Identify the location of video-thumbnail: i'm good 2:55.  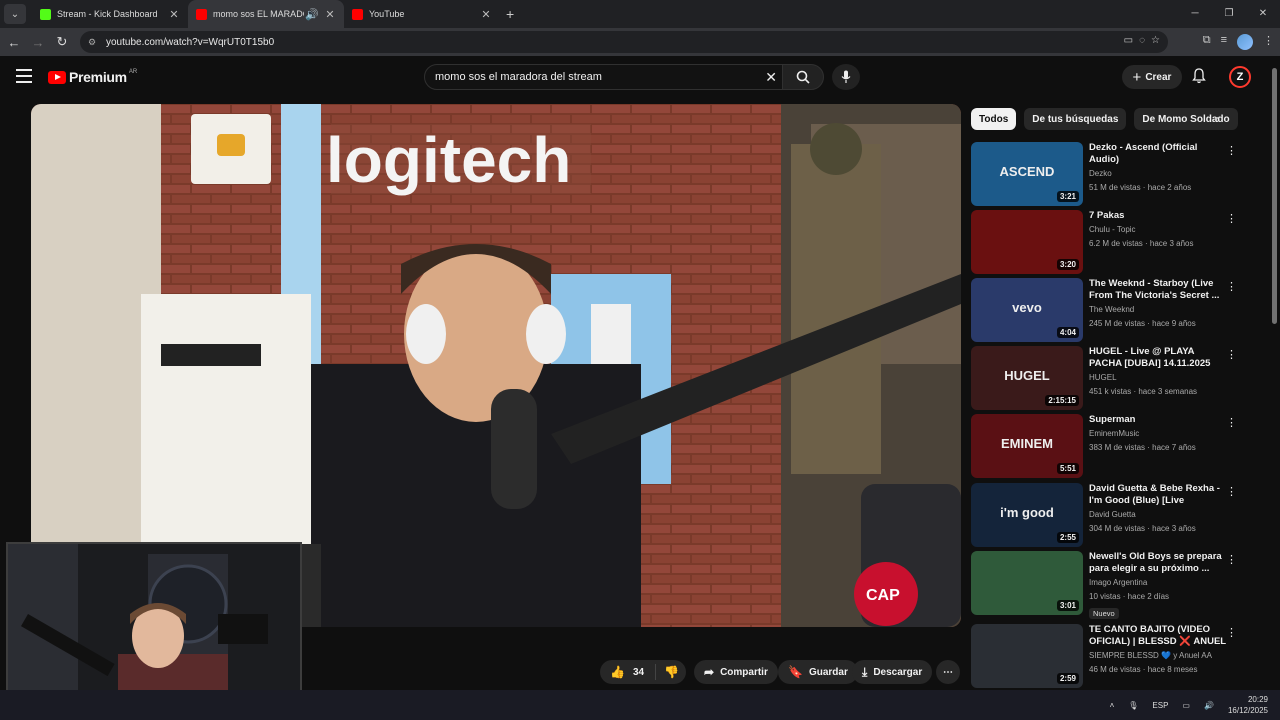
(1027, 515).